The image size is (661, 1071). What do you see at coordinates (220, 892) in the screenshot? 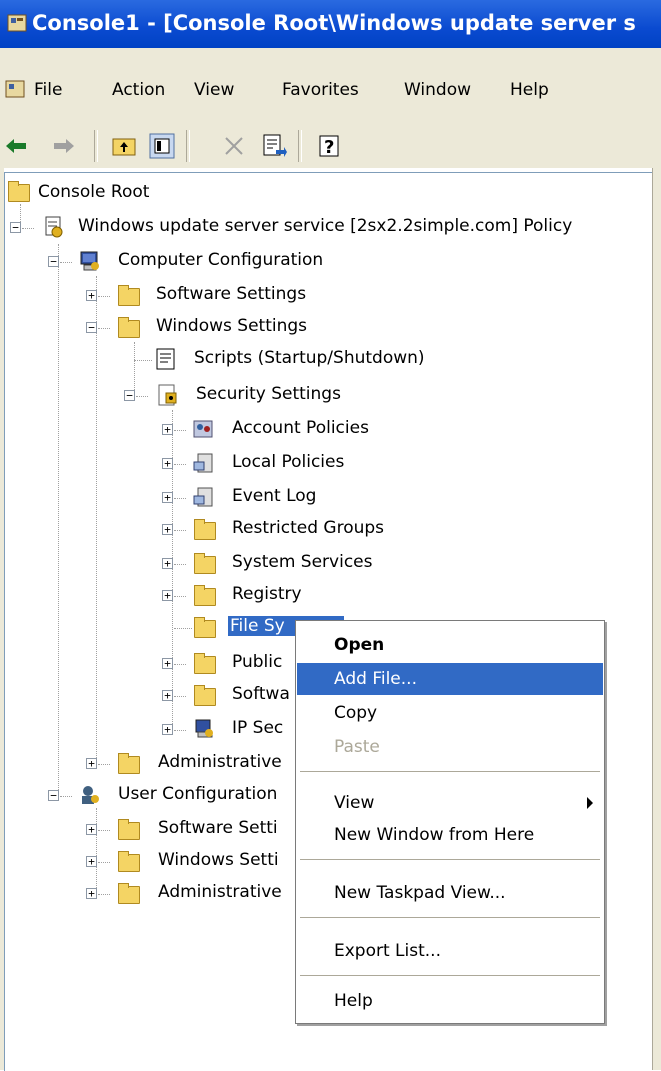
I see `tree-node-label: Administrative` at bounding box center [220, 892].